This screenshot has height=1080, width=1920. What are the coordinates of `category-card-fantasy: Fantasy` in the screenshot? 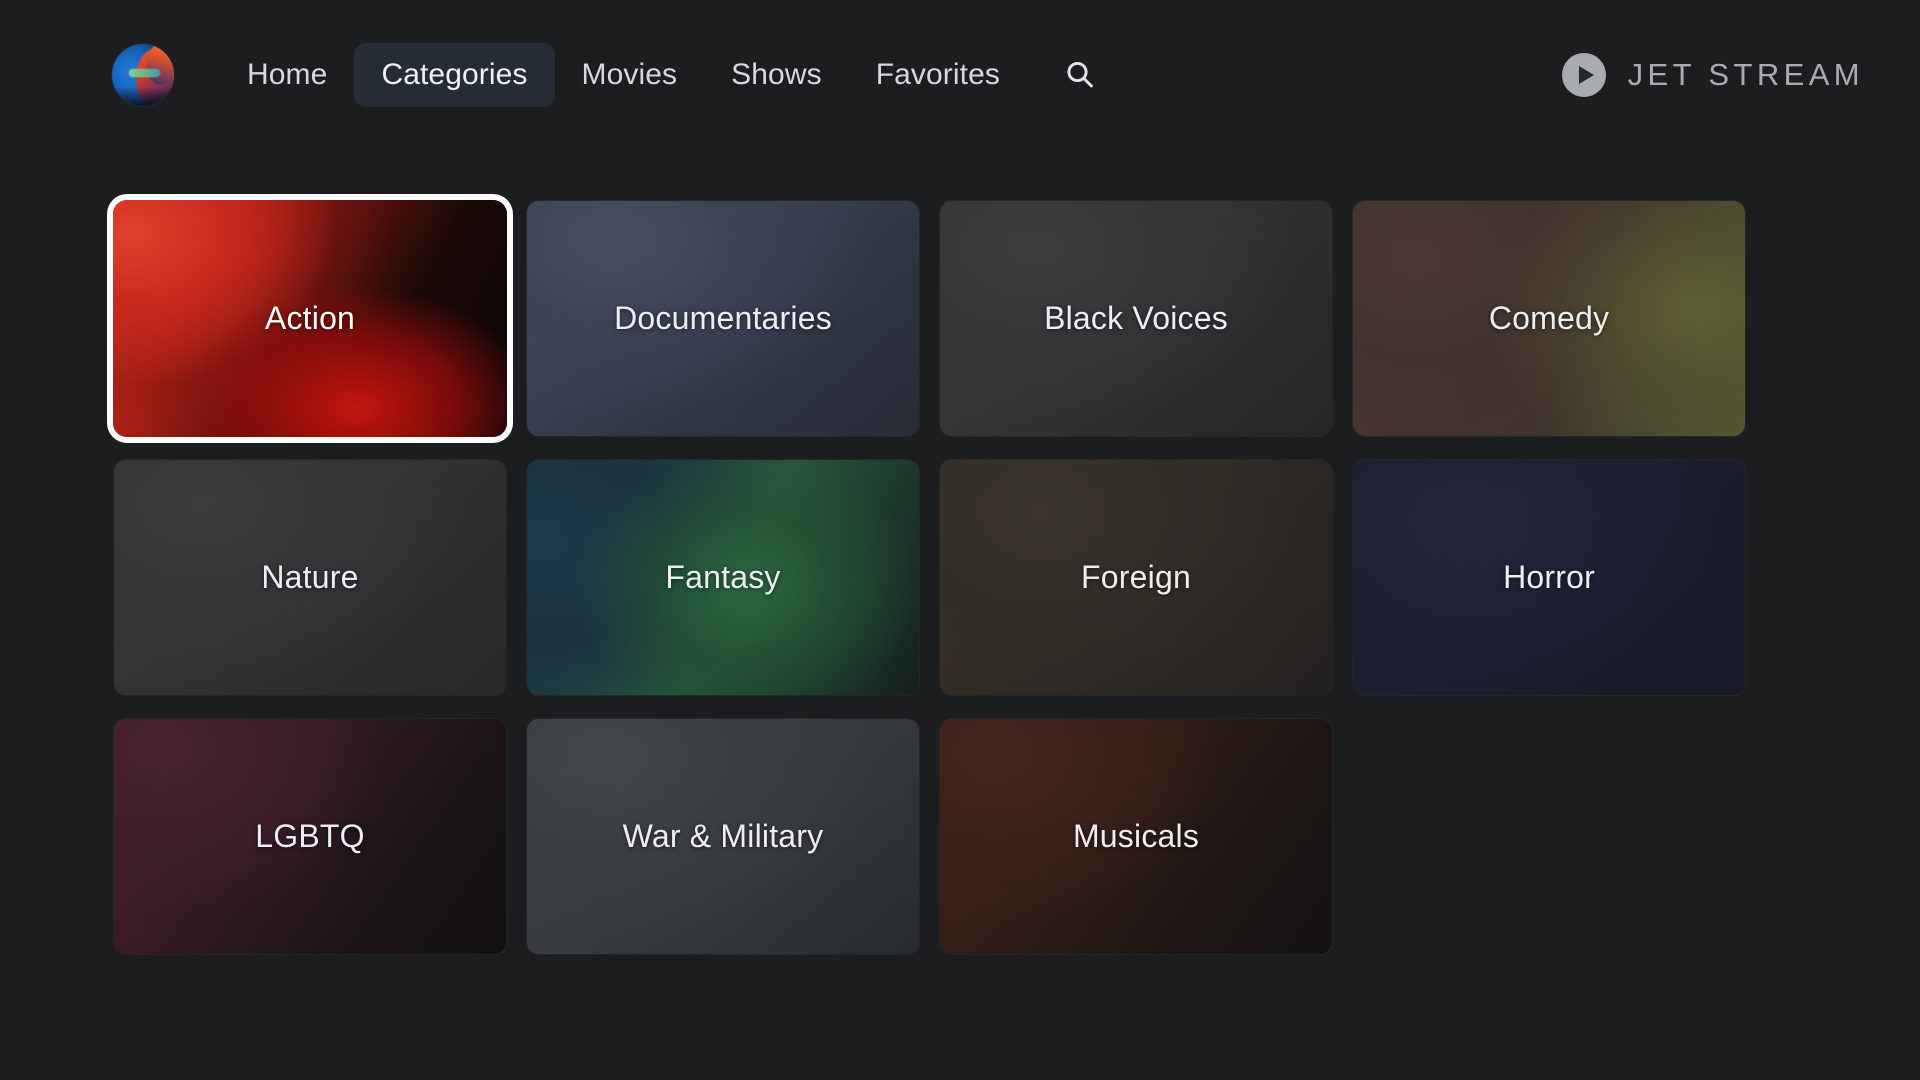 It's located at (723, 577).